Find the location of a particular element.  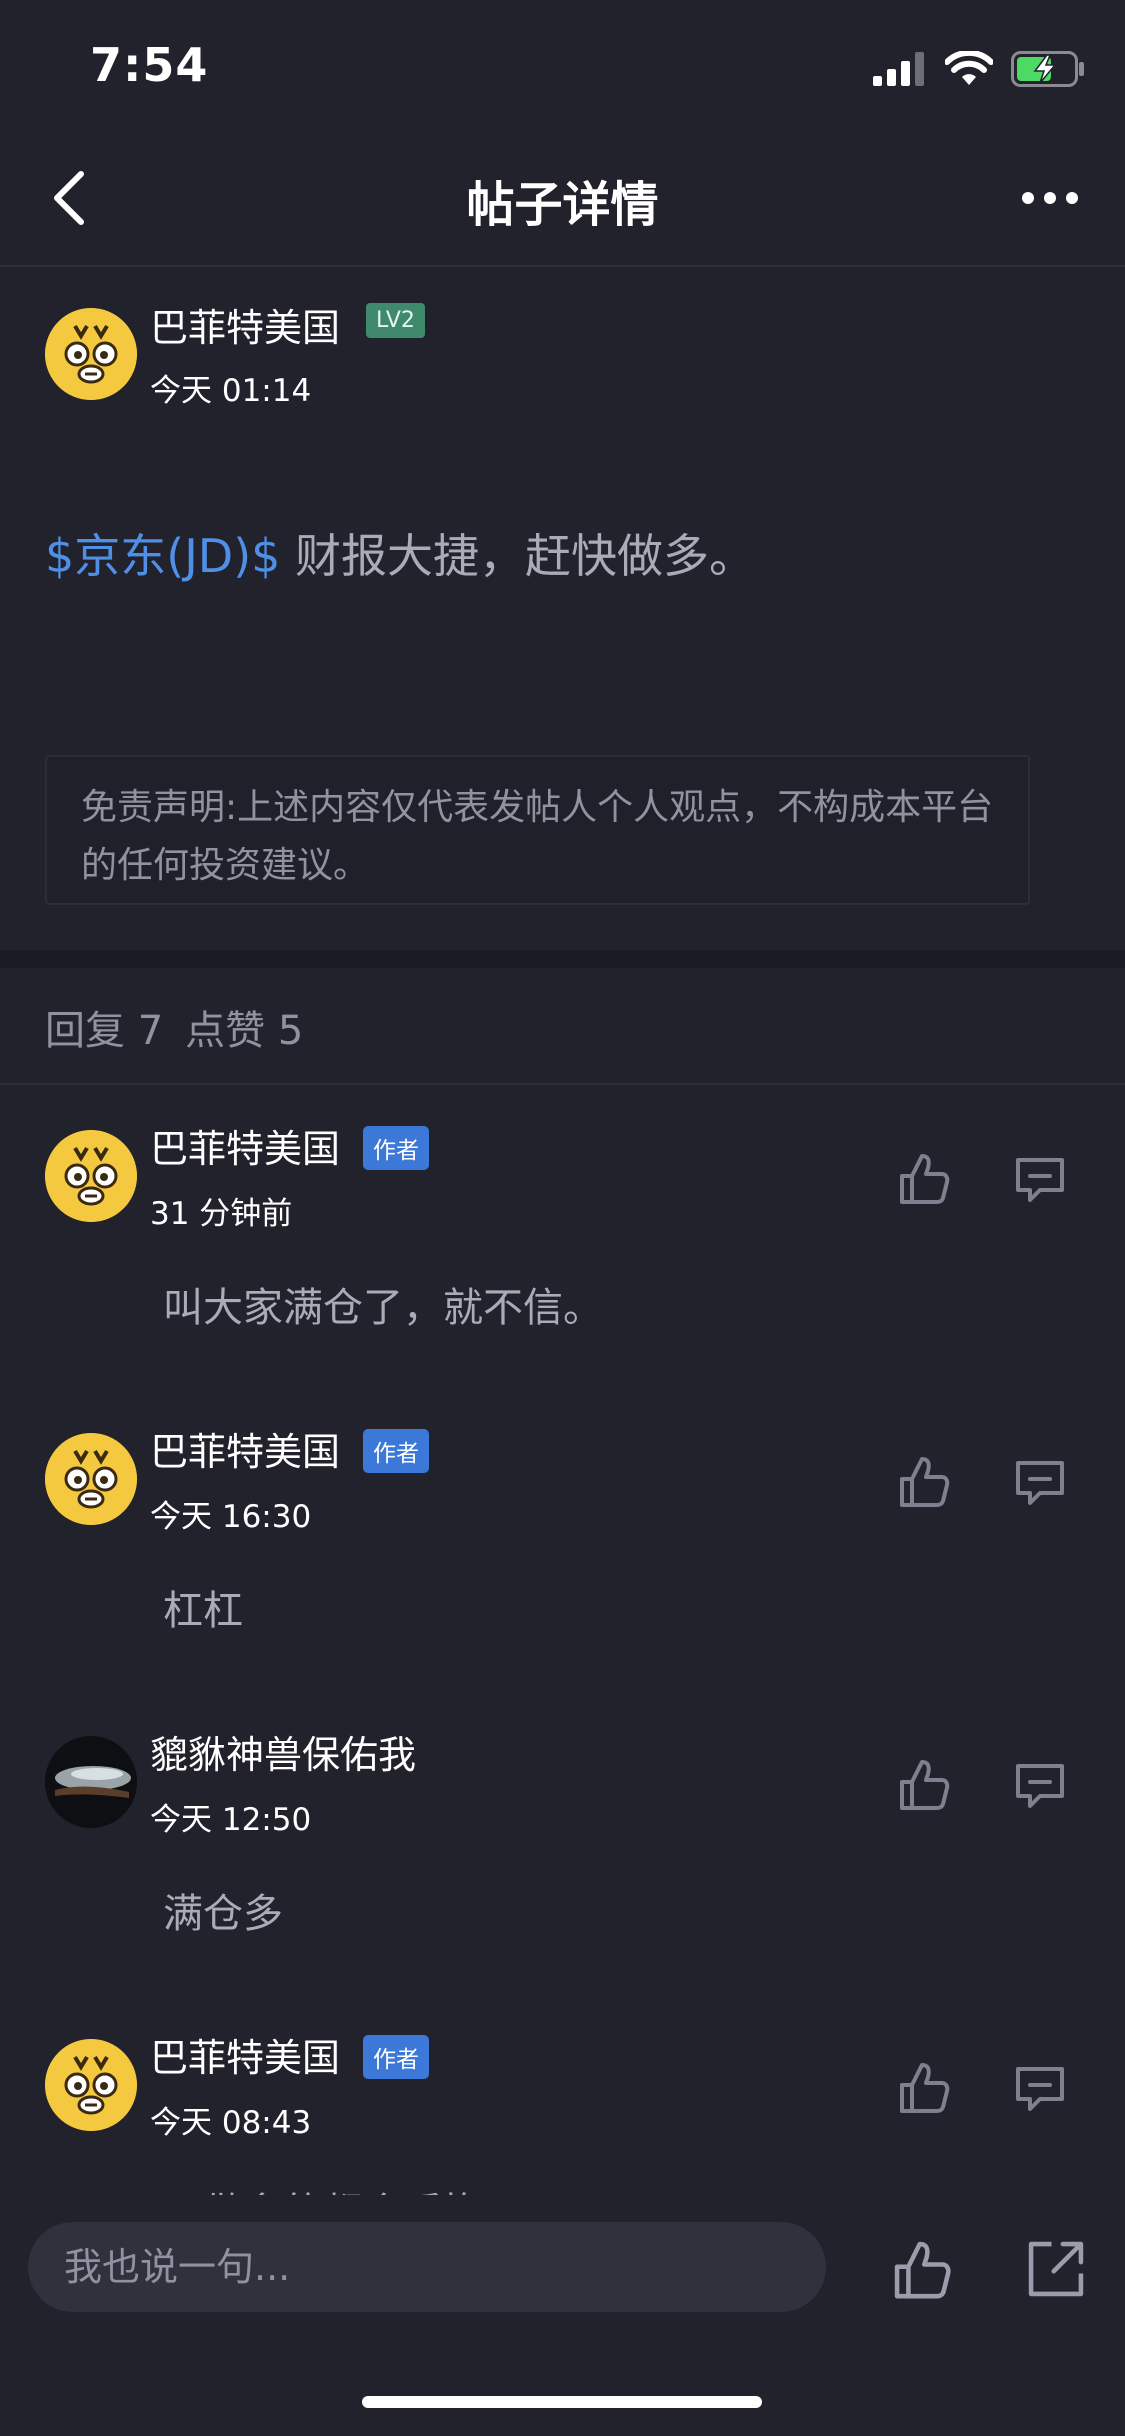

stats-divider is located at coordinates (562, 1084).